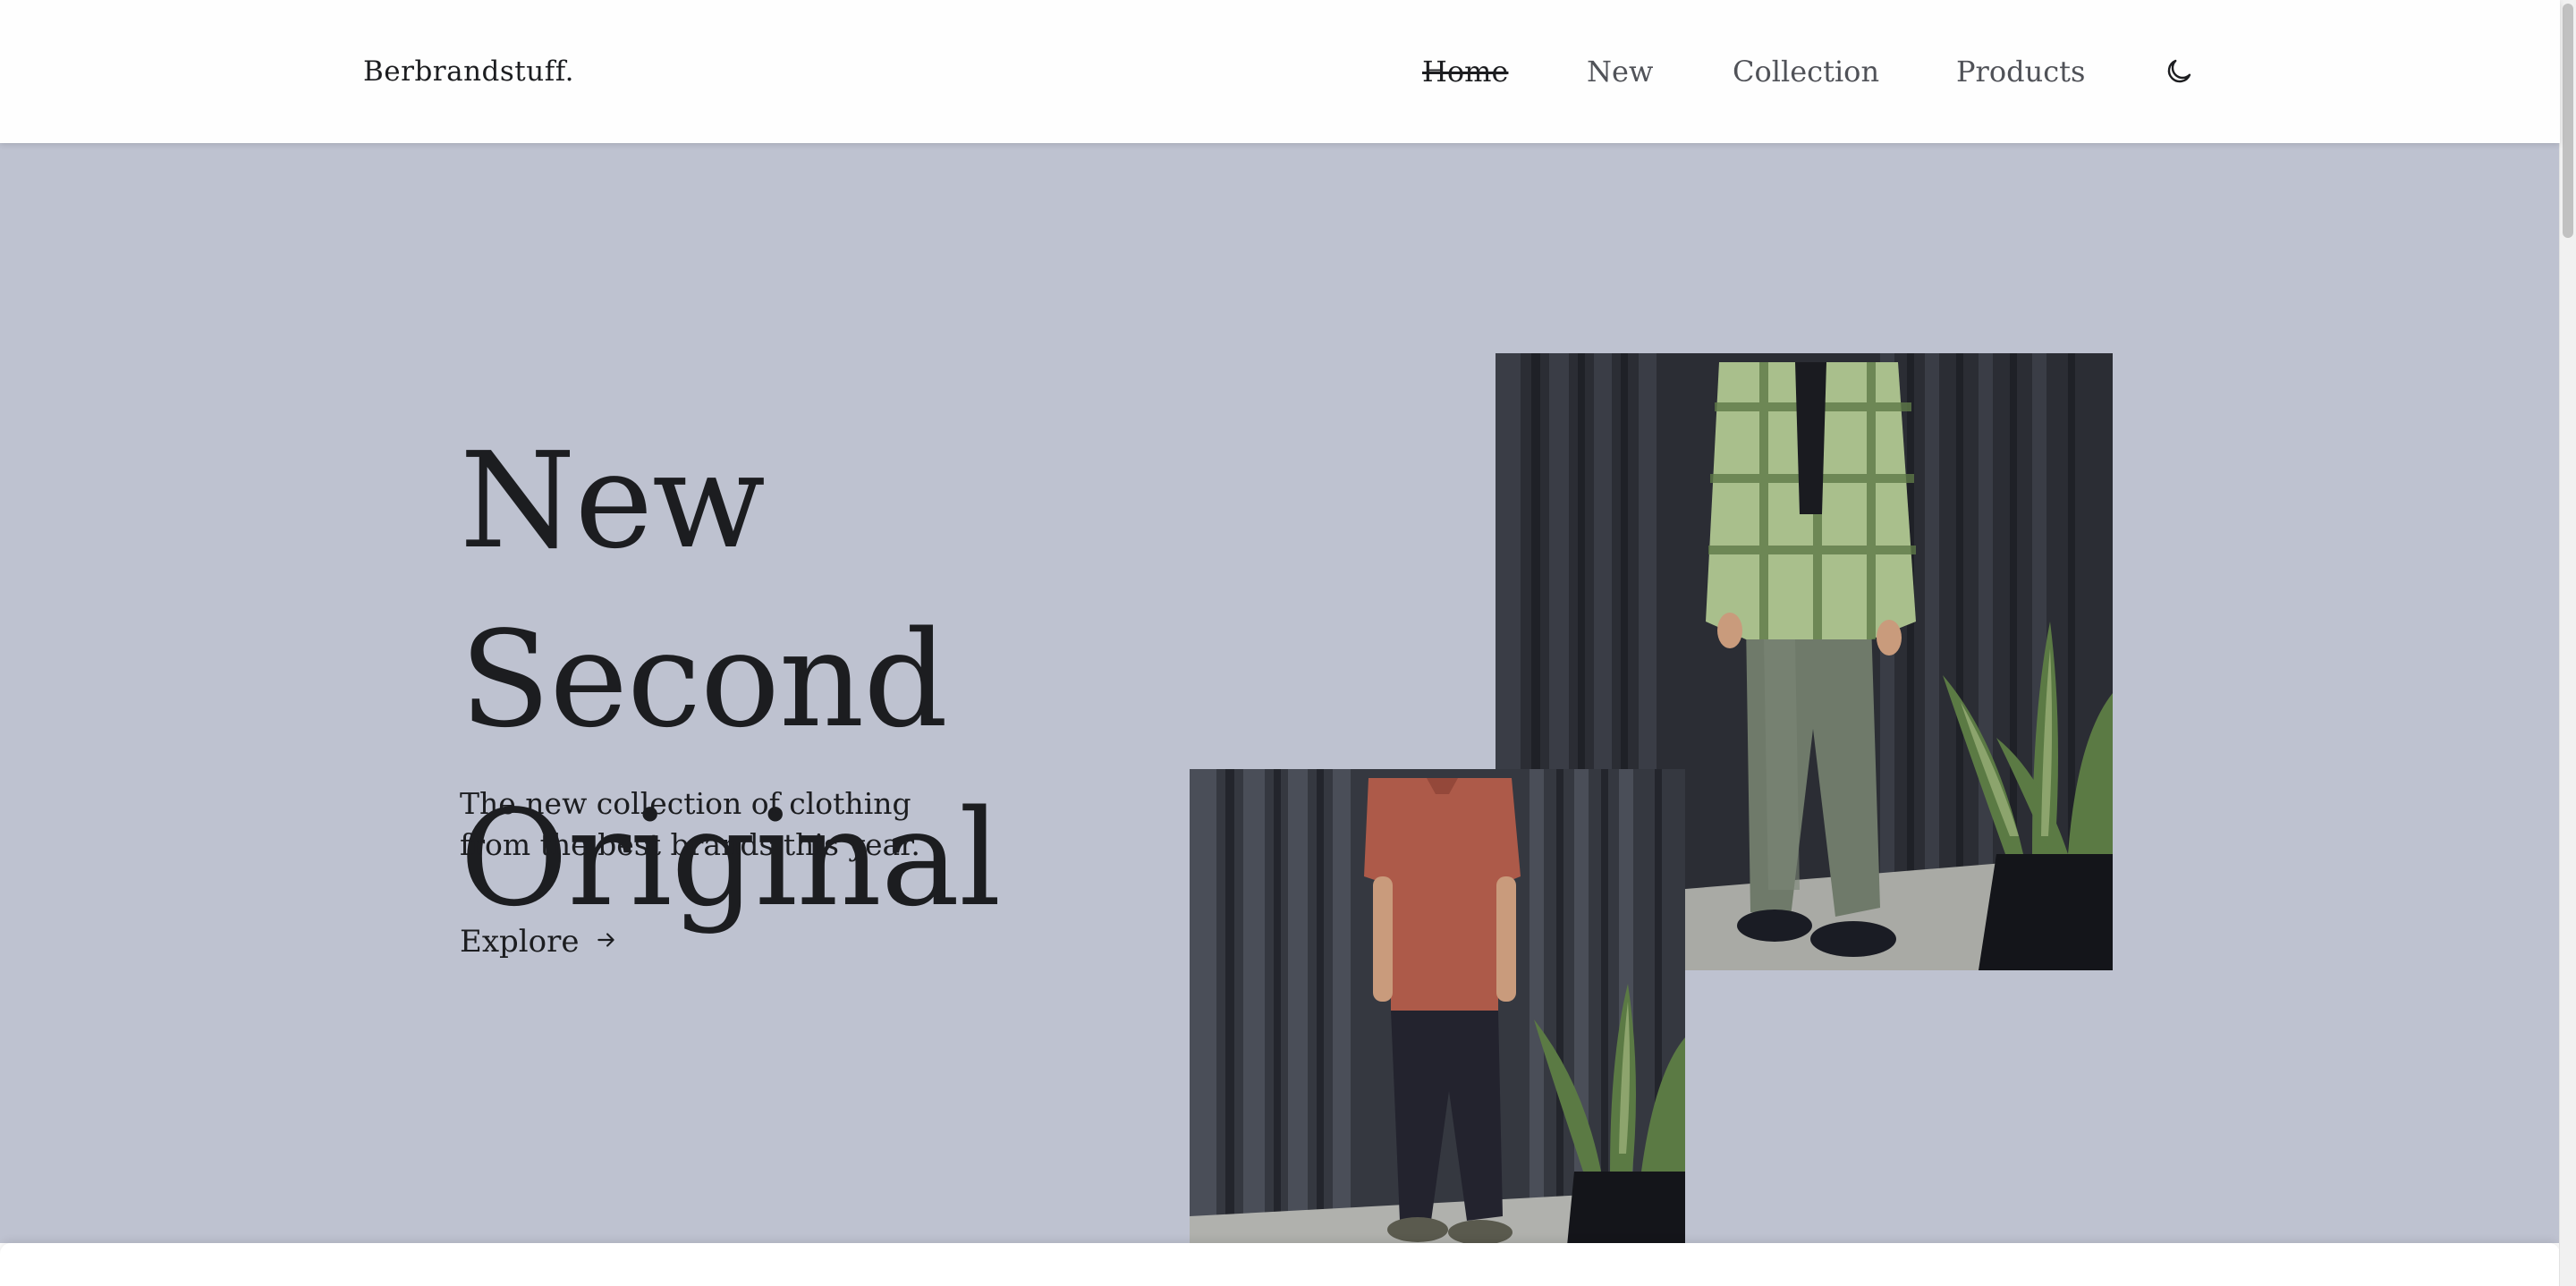 Image resolution: width=2576 pixels, height=1286 pixels. Describe the element at coordinates (704, 590) in the screenshot. I see `hero-title-line-1: New Second` at that location.